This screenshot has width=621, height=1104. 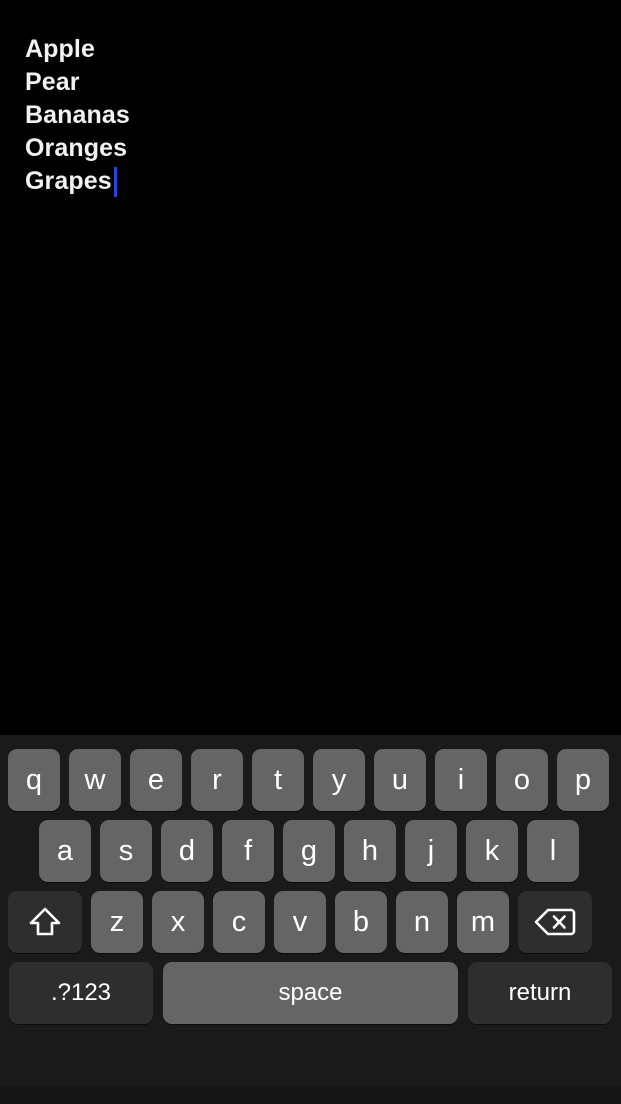 What do you see at coordinates (68, 181) in the screenshot?
I see `text-line-content: Grapes` at bounding box center [68, 181].